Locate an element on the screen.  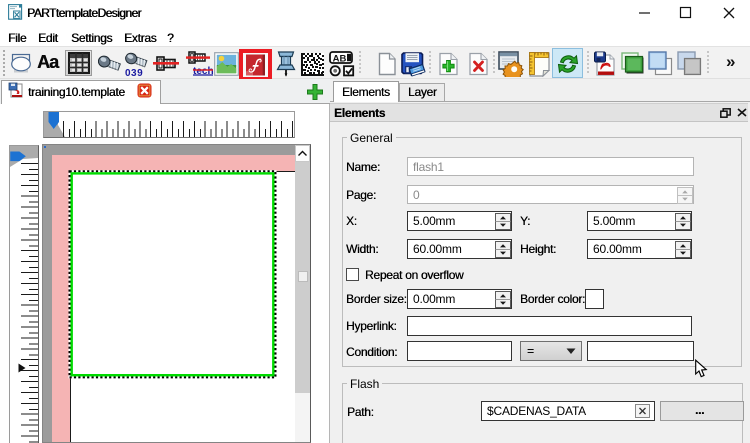
svg-text: AB is located at coordinates (340, 58).